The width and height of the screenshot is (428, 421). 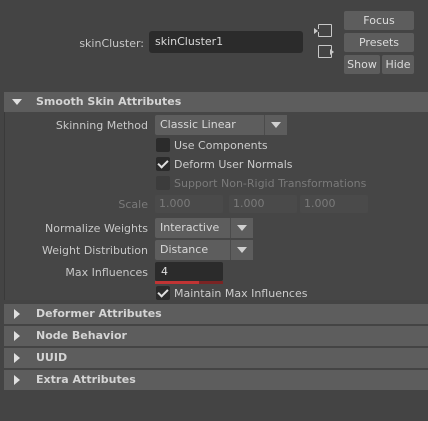 I want to click on section-extra-attributes: Extra Attributes, so click(x=216, y=380).